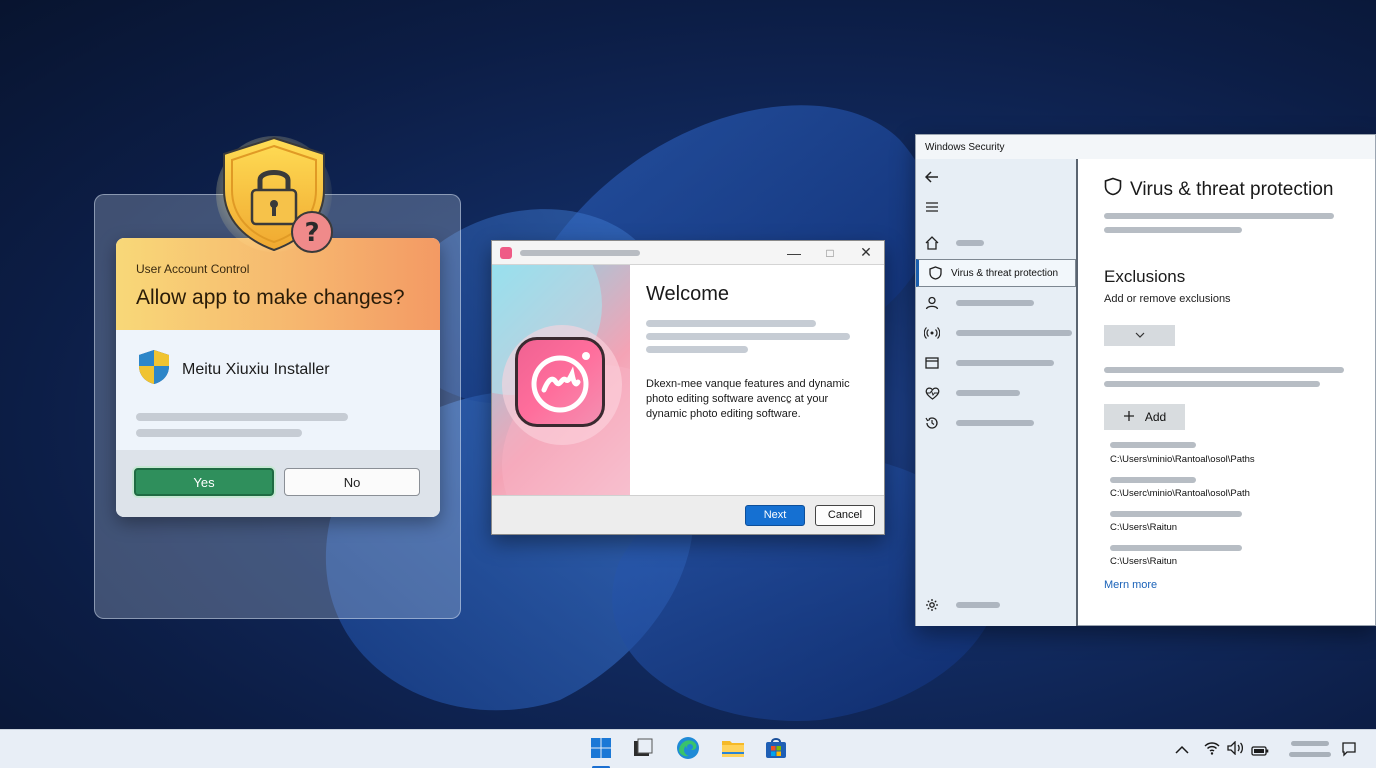 Image resolution: width=1376 pixels, height=768 pixels. What do you see at coordinates (193, 269) in the screenshot?
I see `uac-title: User Account Control` at bounding box center [193, 269].